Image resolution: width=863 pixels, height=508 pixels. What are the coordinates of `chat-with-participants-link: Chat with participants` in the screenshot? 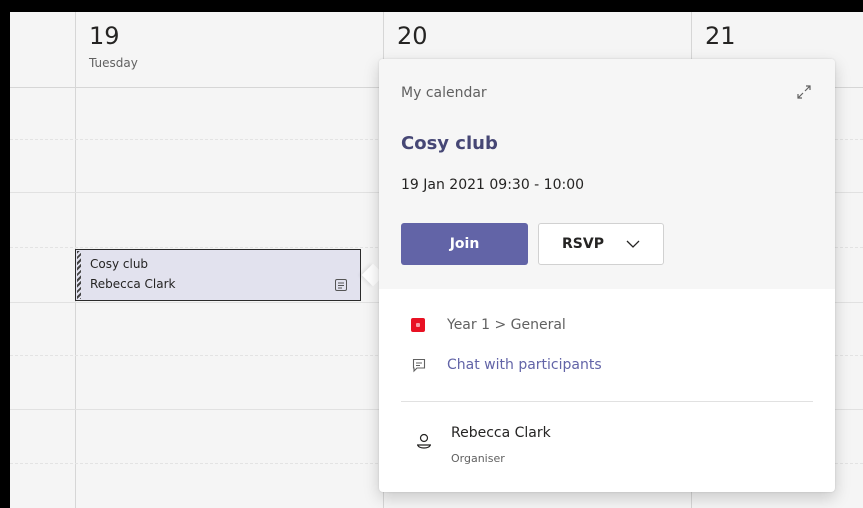 It's located at (506, 365).